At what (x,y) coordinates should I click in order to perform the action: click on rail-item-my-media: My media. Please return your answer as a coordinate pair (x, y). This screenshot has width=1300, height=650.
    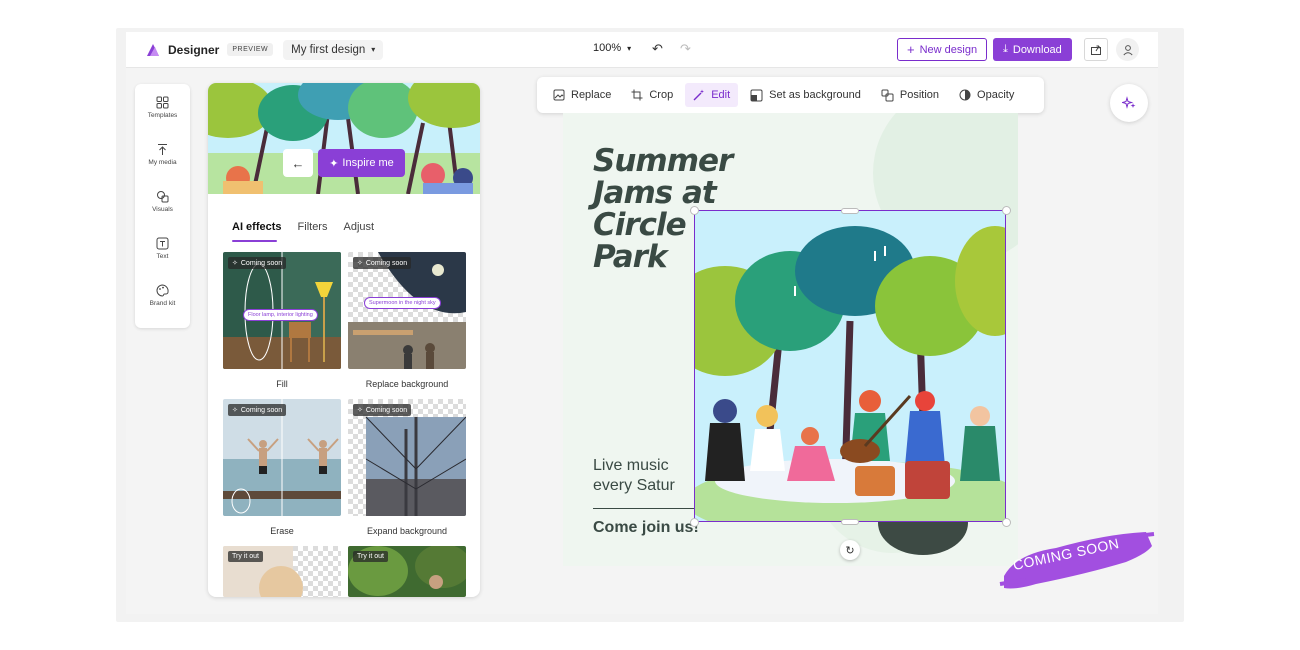
    Looking at the image, I should click on (162, 154).